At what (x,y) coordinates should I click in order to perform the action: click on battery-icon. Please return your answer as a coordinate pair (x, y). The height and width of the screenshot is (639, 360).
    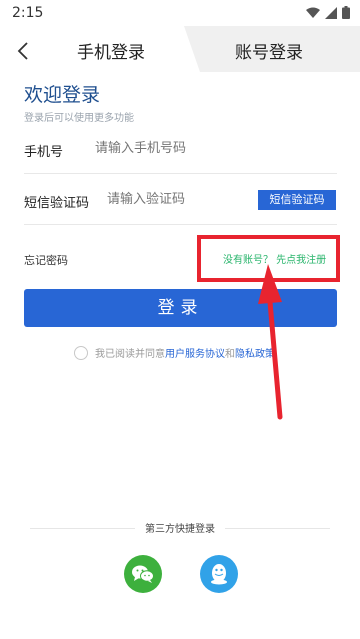
    Looking at the image, I should click on (346, 12).